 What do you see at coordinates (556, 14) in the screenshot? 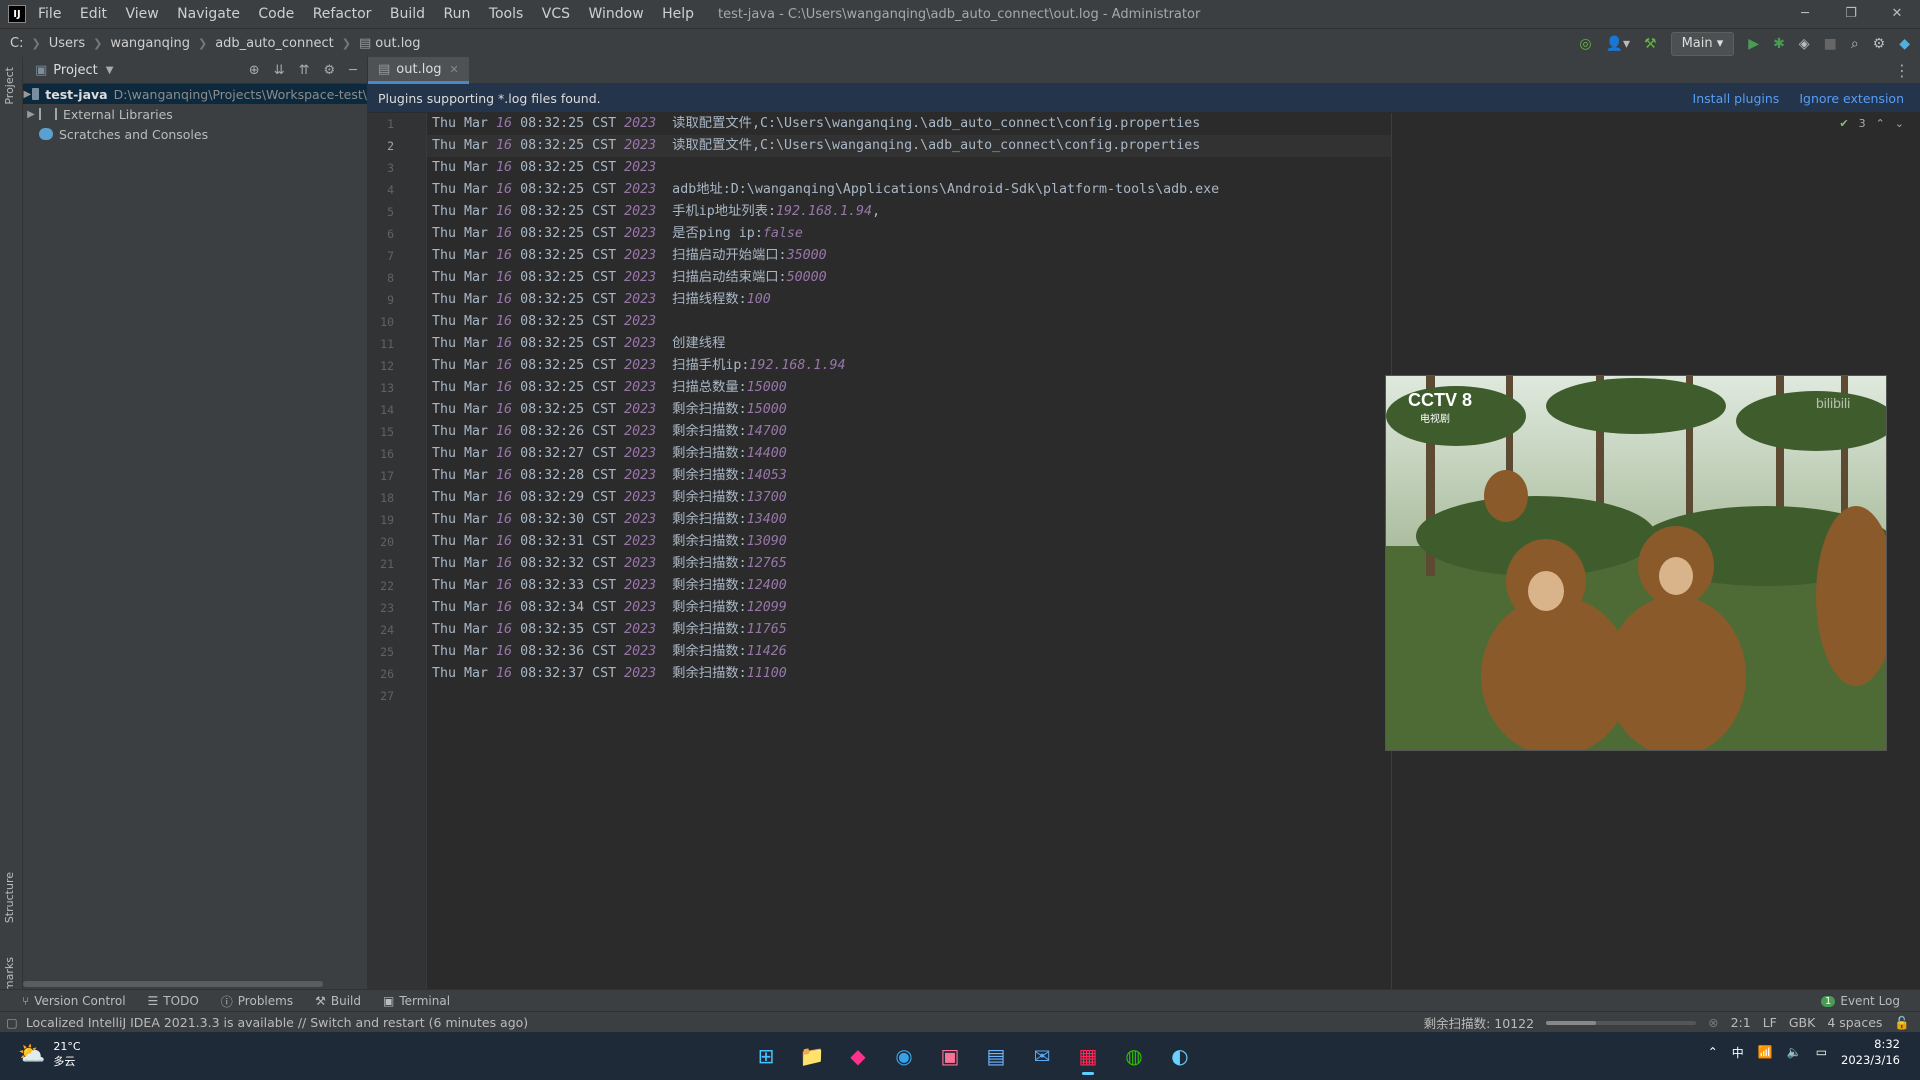
I see `menu-vcs: VCS` at bounding box center [556, 14].